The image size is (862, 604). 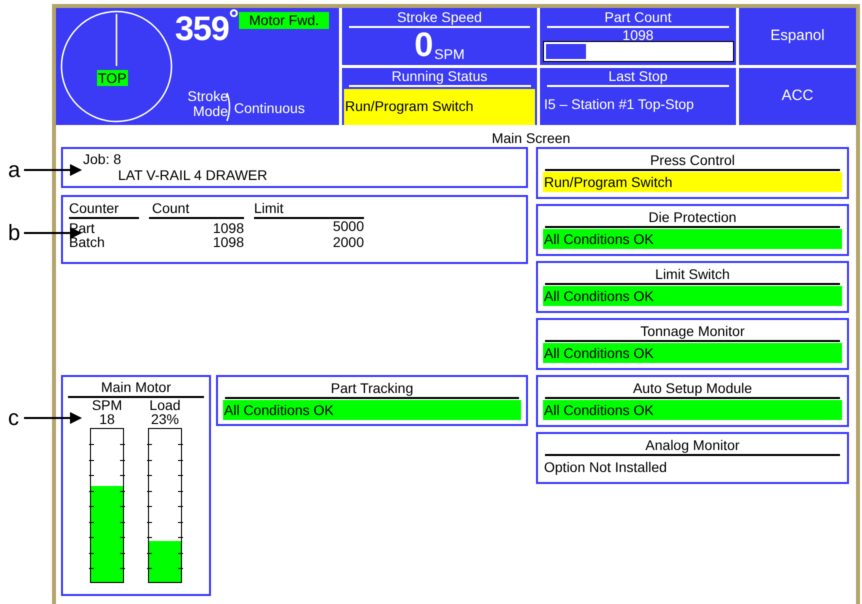 What do you see at coordinates (112, 78) in the screenshot?
I see `dial-label: TOP` at bounding box center [112, 78].